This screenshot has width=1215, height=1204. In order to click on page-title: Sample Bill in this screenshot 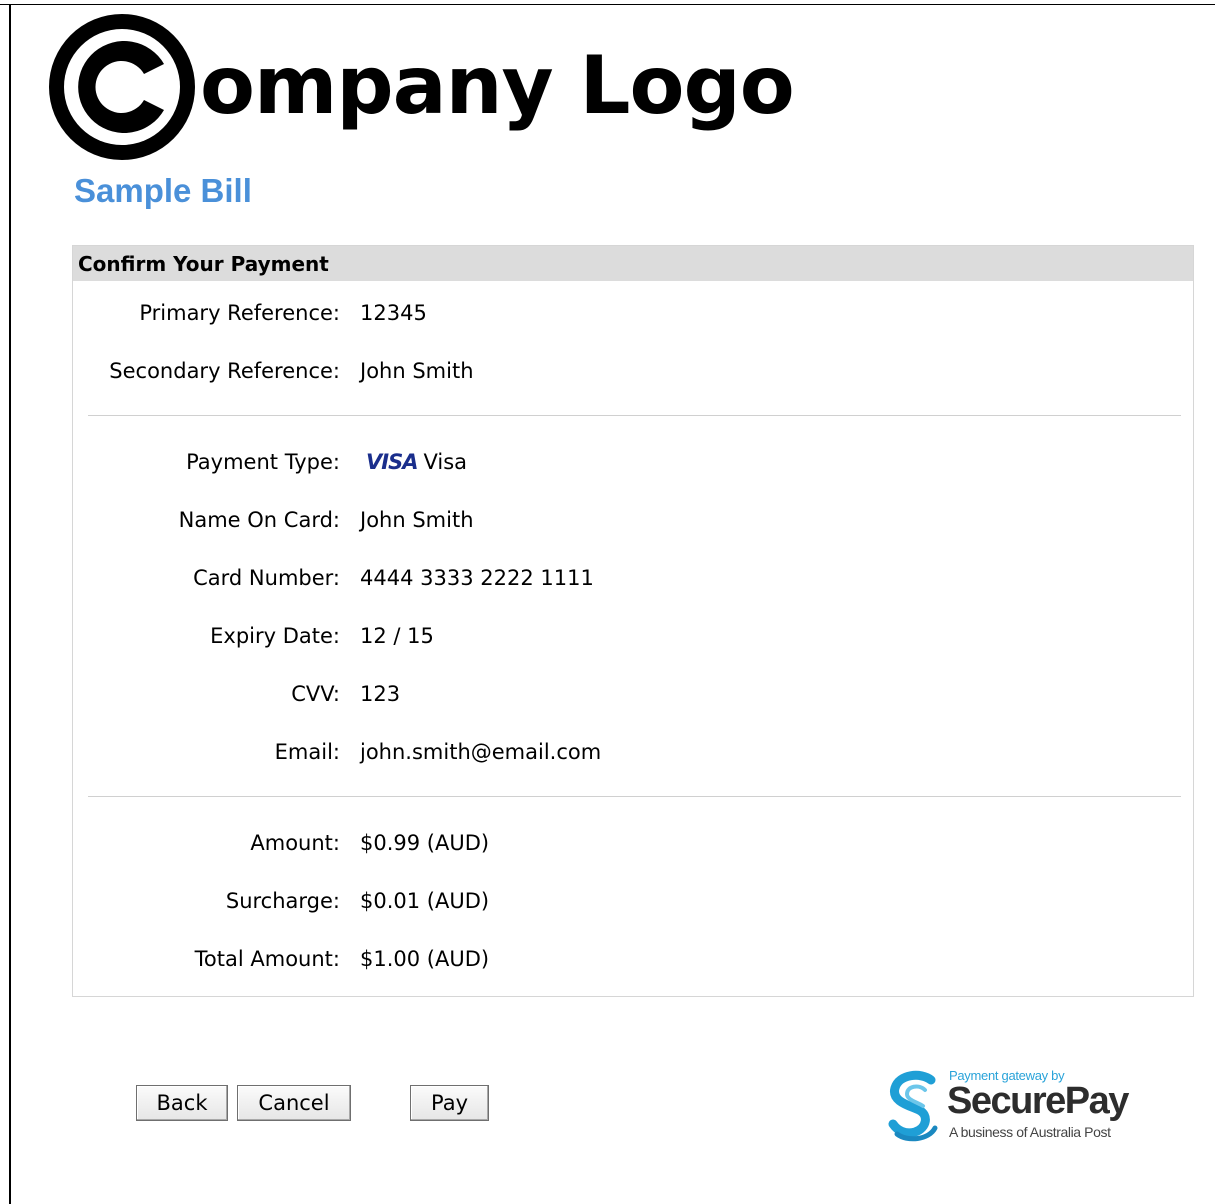, I will do `click(163, 190)`.